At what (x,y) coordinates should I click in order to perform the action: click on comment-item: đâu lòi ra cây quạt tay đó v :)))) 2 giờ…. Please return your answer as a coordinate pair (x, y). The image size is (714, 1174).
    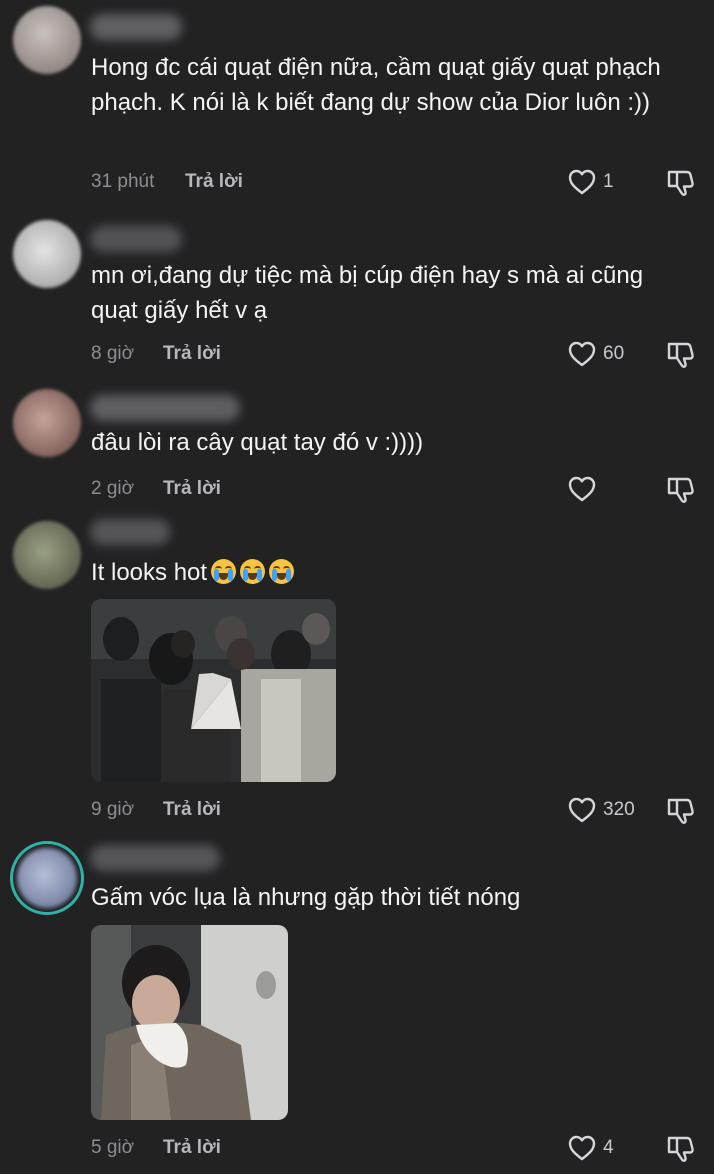
    Looking at the image, I should click on (357, 450).